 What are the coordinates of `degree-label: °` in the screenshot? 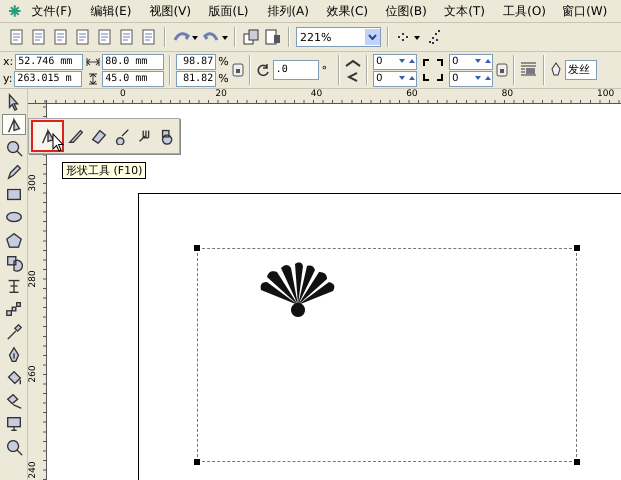 It's located at (325, 70).